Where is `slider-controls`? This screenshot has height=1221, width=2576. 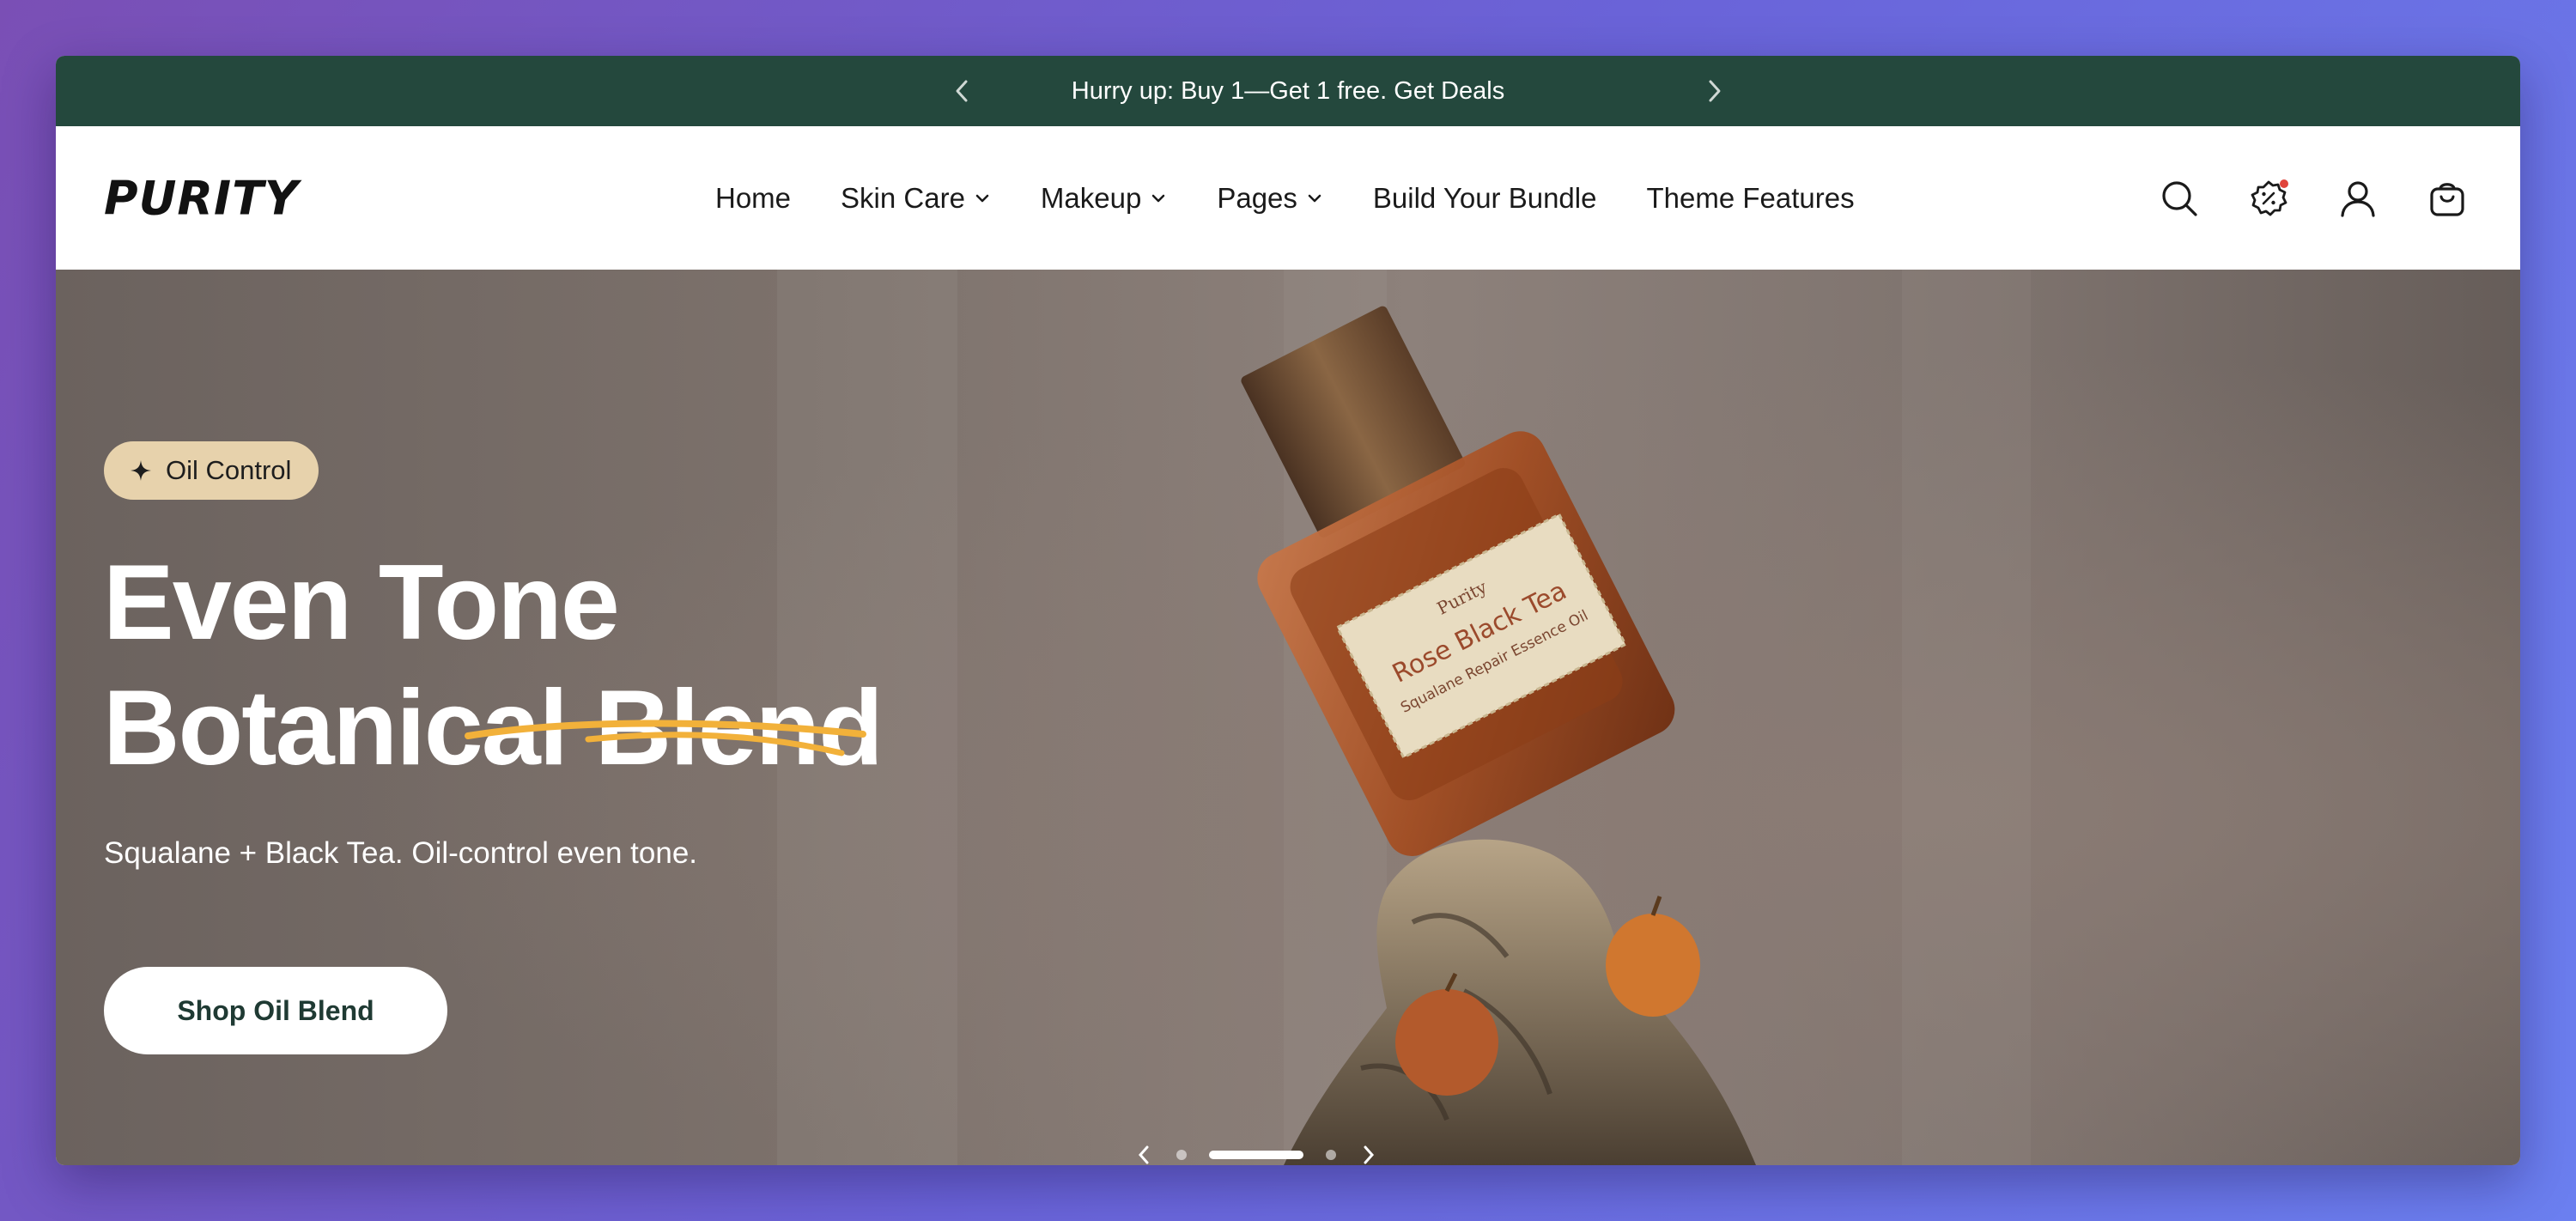 slider-controls is located at coordinates (1256, 1155).